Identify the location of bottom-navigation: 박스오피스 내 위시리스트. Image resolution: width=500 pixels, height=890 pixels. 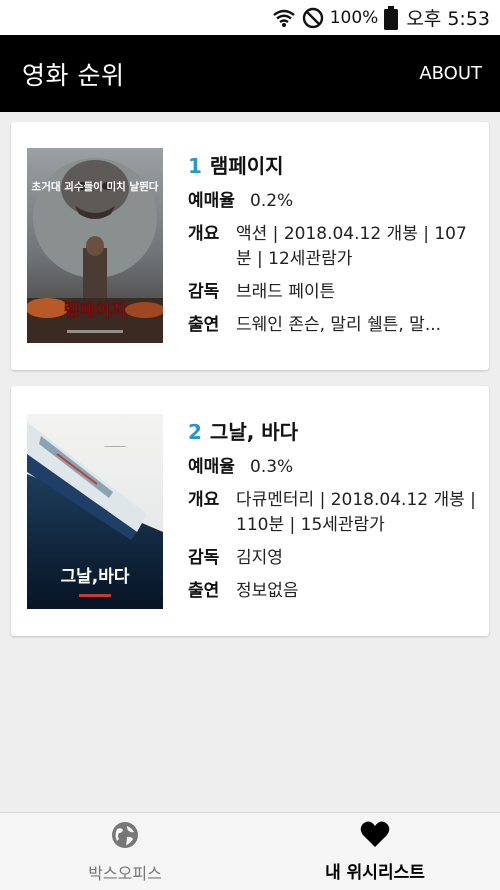
(250, 851).